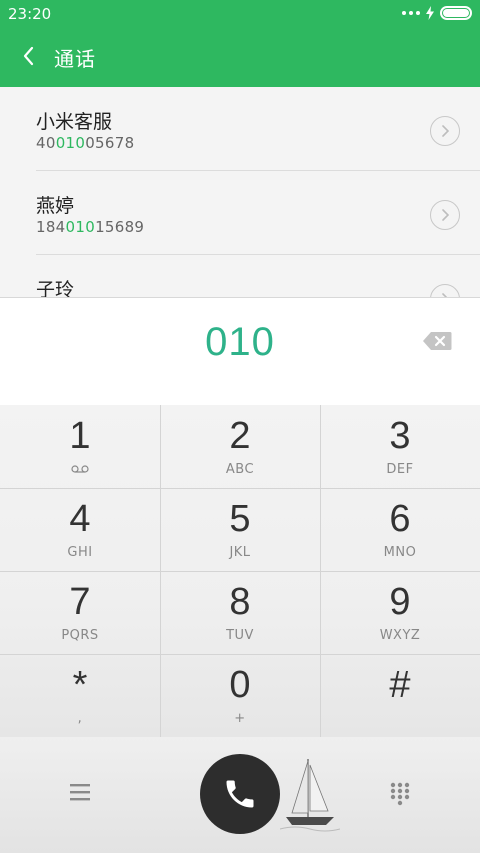 The image size is (480, 853). I want to click on battery-icon, so click(456, 13).